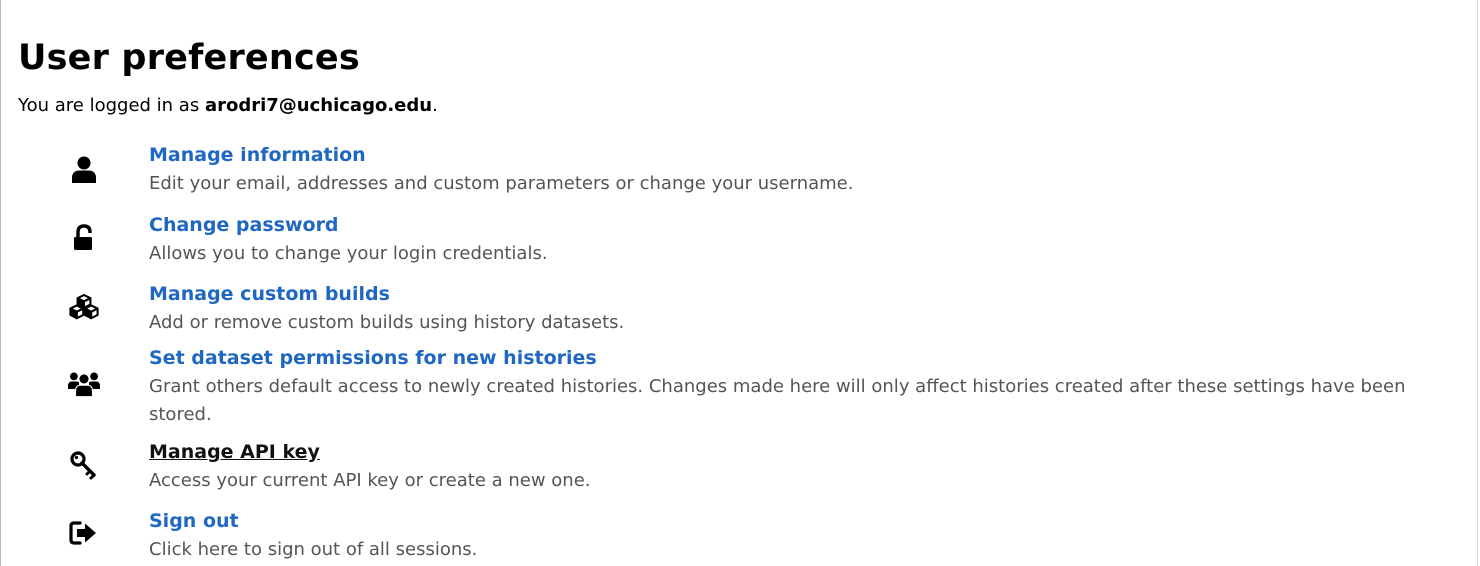 The height and width of the screenshot is (566, 1480). What do you see at coordinates (84, 307) in the screenshot?
I see `cubes-icon` at bounding box center [84, 307].